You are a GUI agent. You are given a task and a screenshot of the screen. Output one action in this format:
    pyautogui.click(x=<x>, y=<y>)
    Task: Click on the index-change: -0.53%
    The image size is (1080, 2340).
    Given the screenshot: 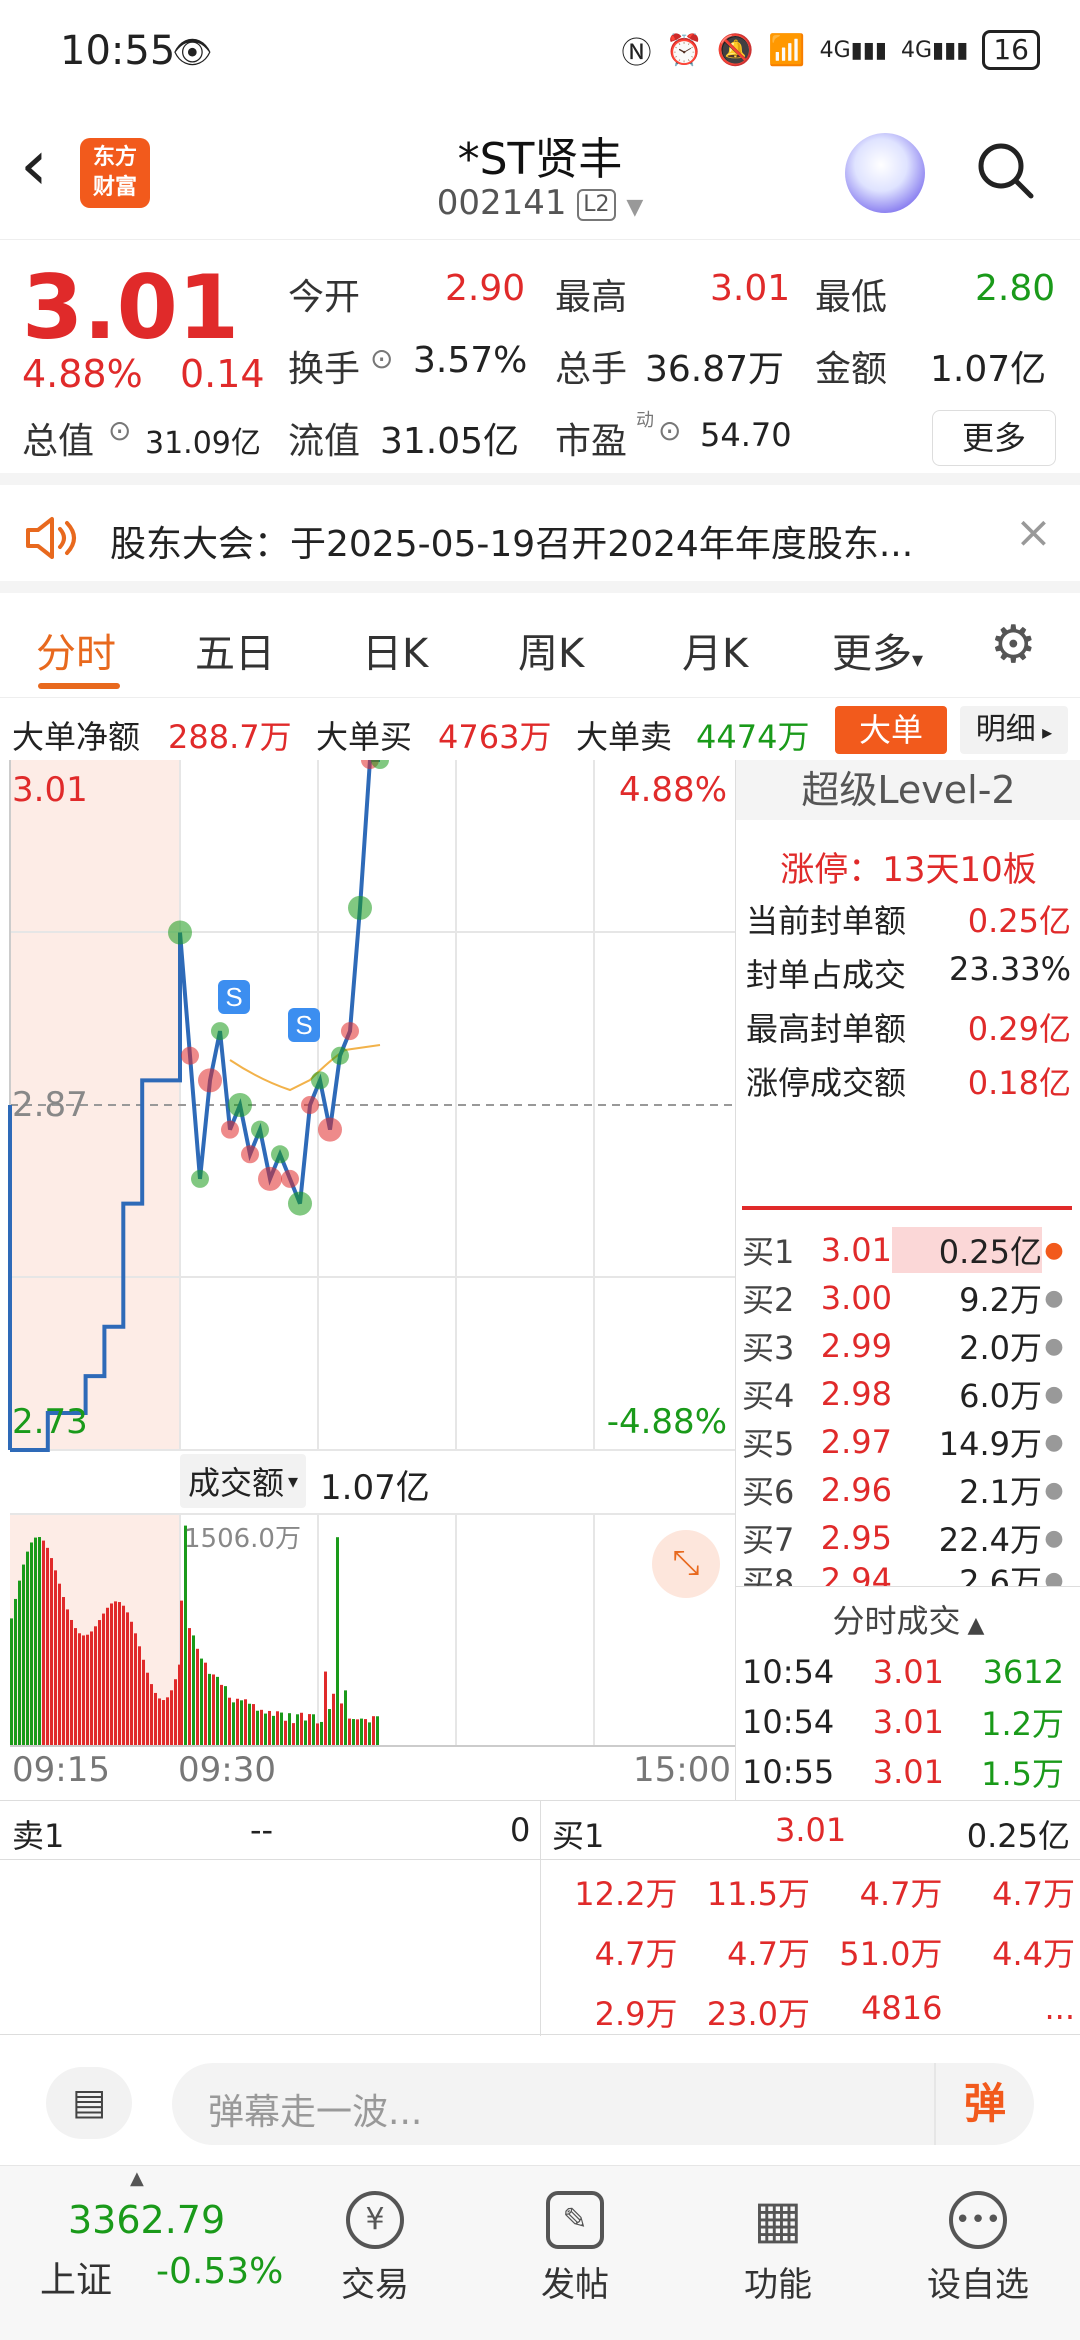 What is the action you would take?
    pyautogui.click(x=219, y=2271)
    